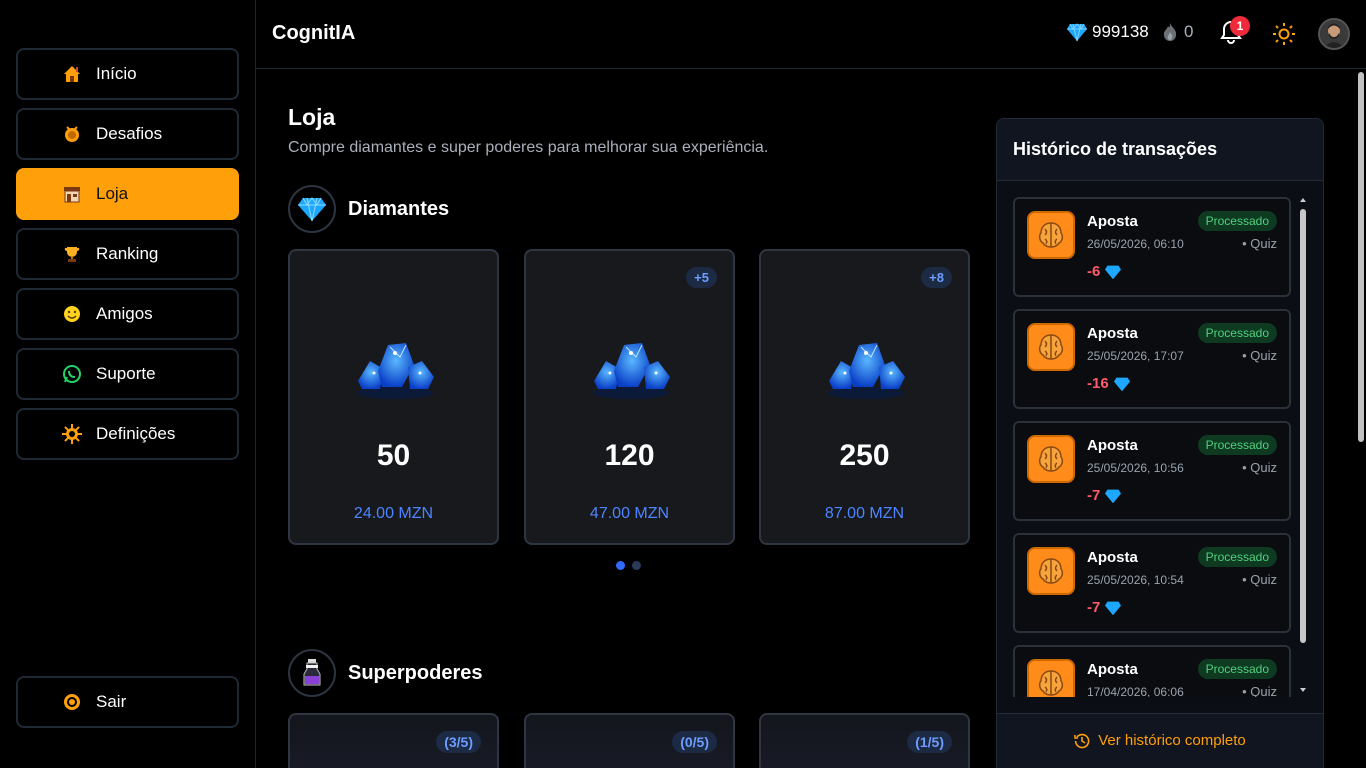 This screenshot has height=768, width=1366. I want to click on power-count: (0/5), so click(694, 742).